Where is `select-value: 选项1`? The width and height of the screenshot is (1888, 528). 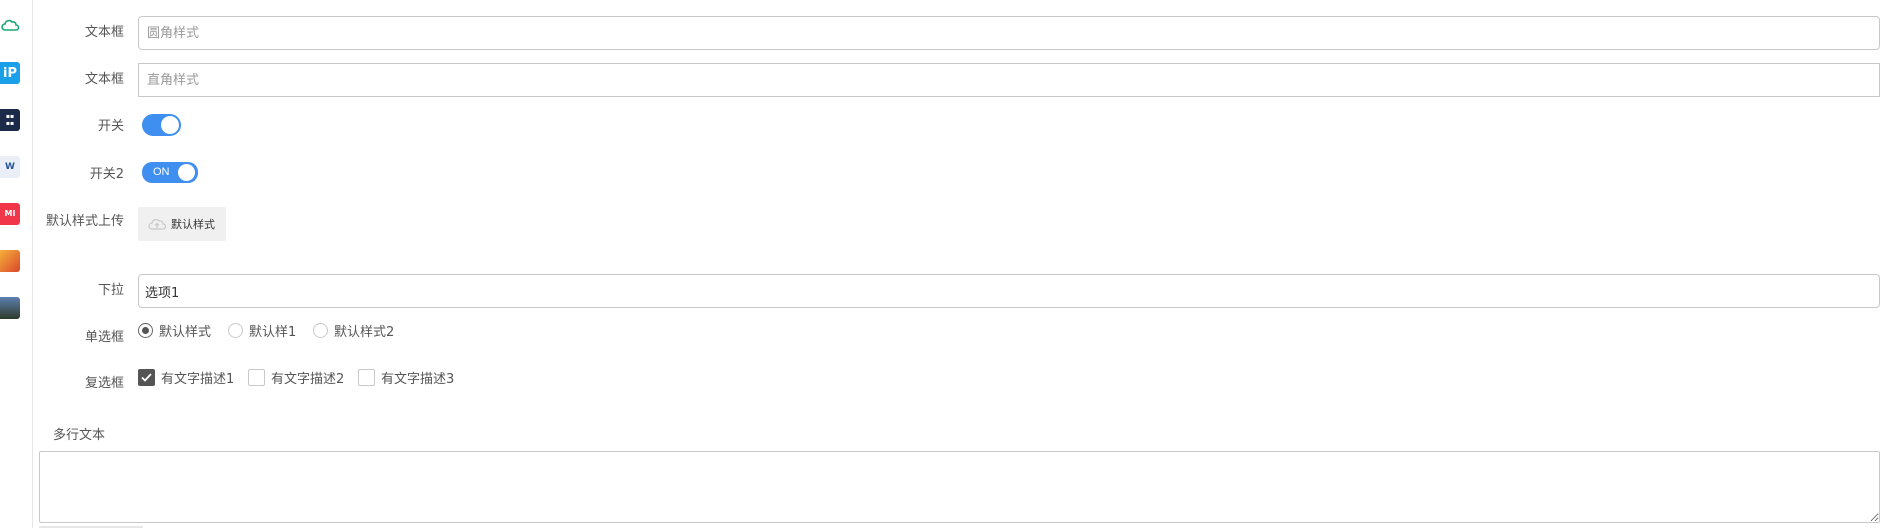 select-value: 选项1 is located at coordinates (162, 293).